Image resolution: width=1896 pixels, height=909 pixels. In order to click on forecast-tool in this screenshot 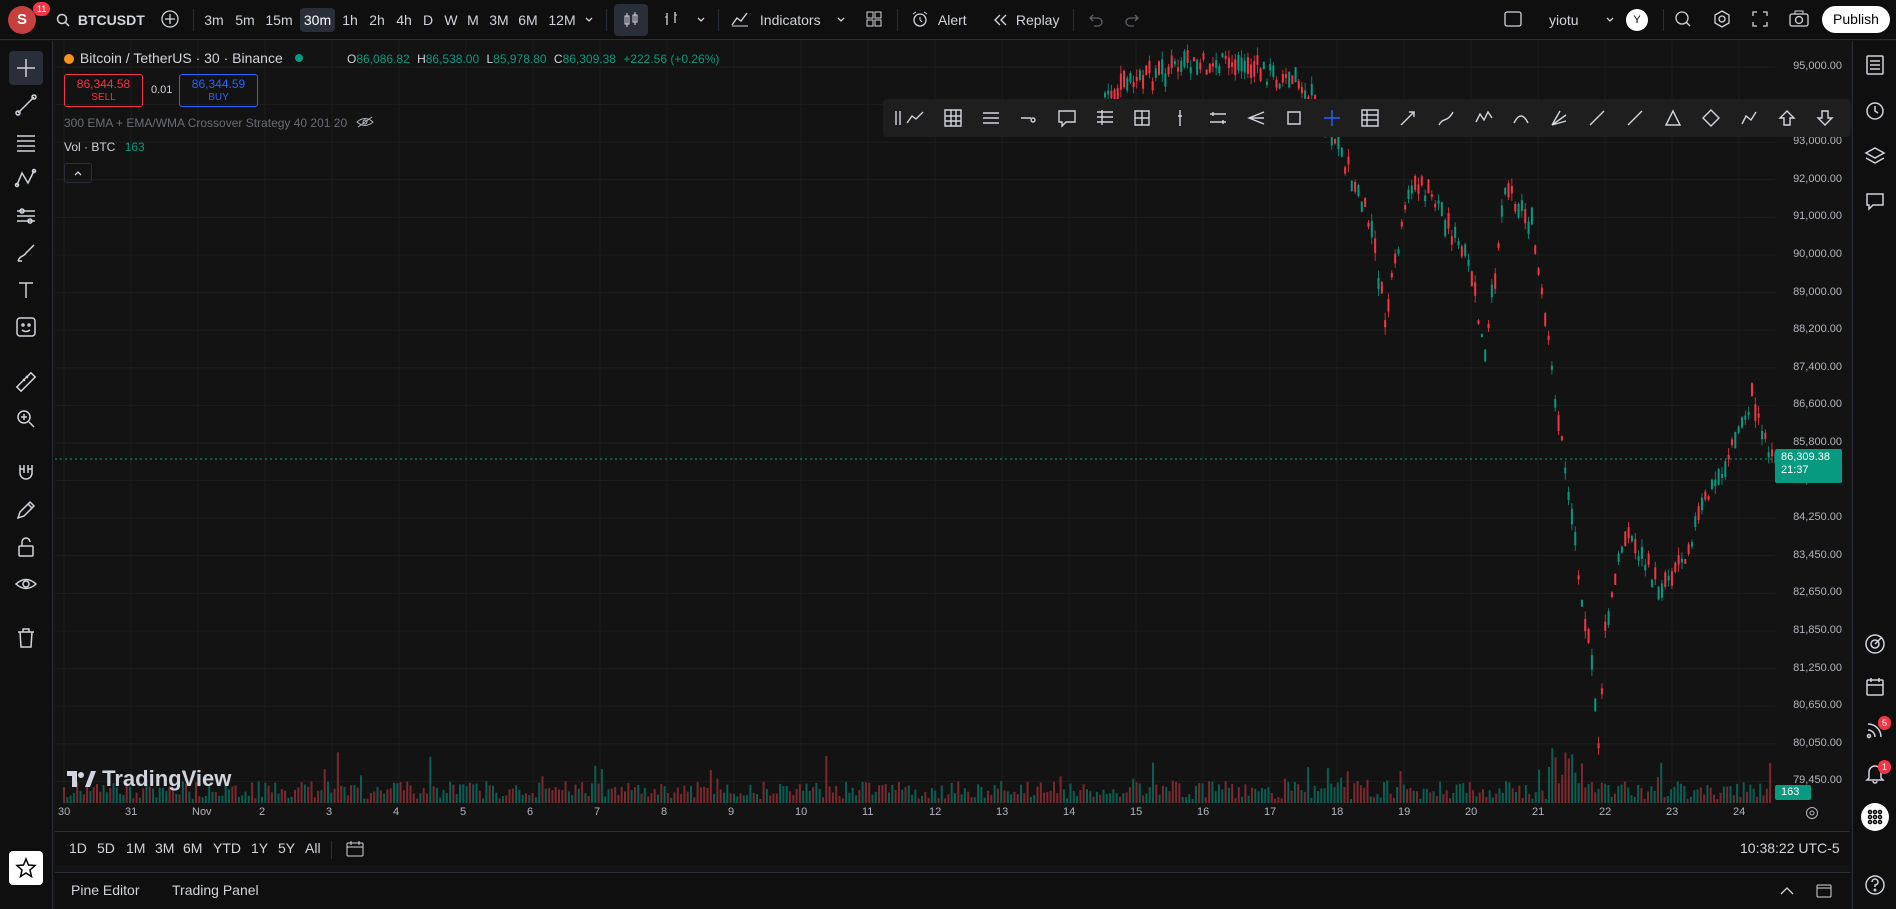, I will do `click(26, 216)`.